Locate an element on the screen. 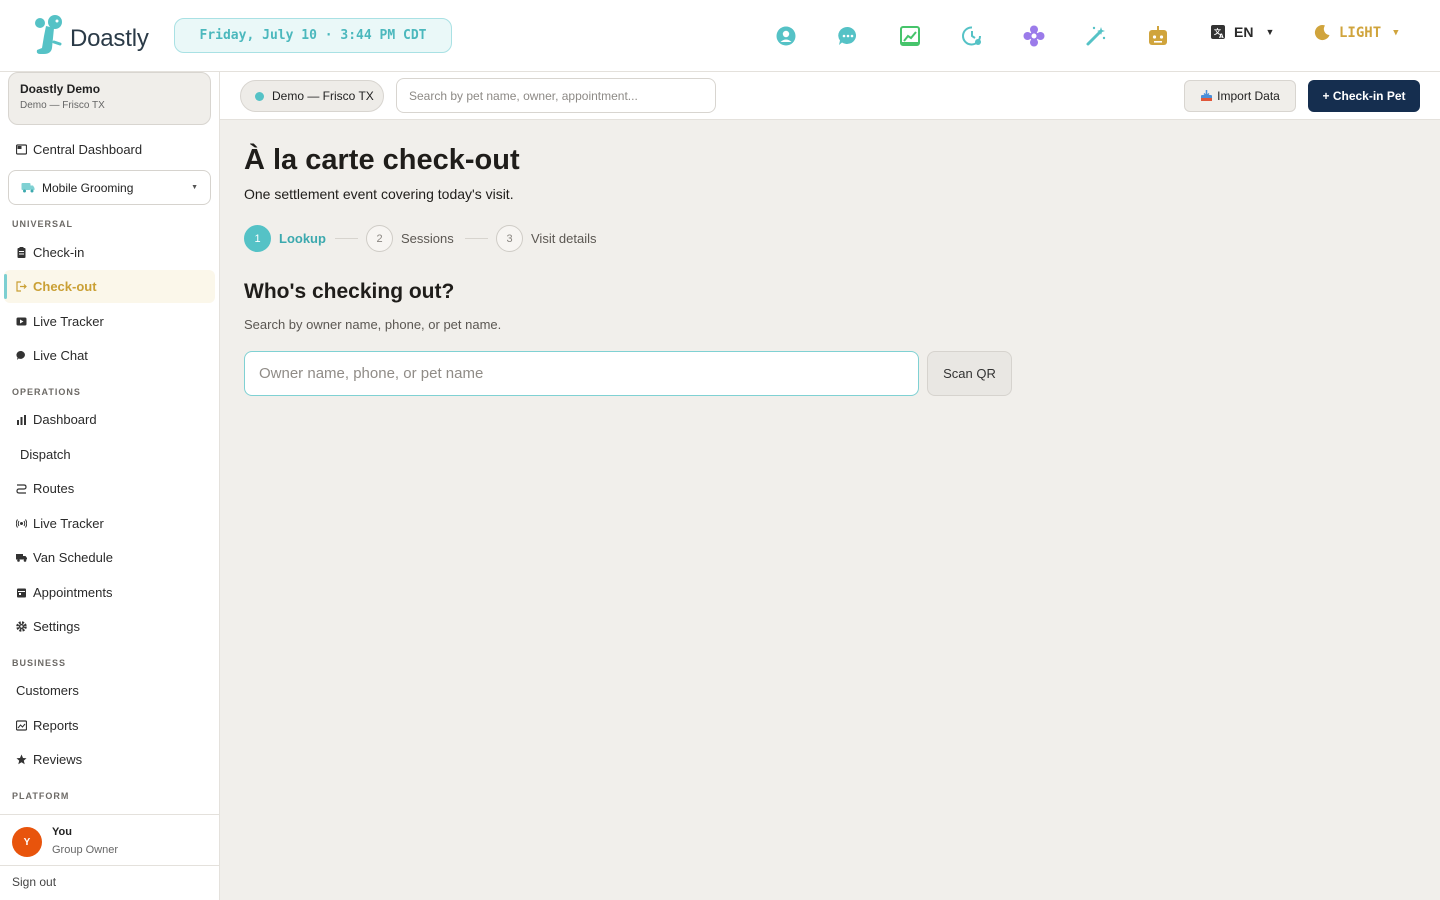 Image resolution: width=1440 pixels, height=900 pixels. star-icon is located at coordinates (21, 759).